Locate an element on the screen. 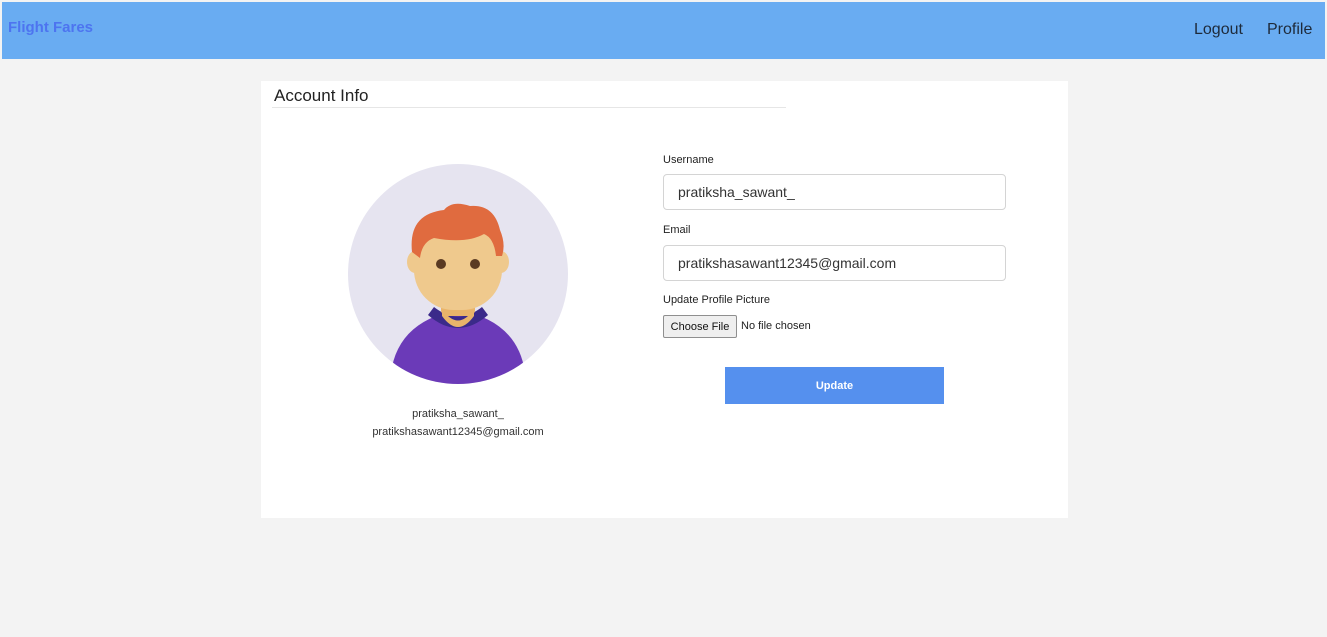  user-avatar-icon is located at coordinates (458, 274).